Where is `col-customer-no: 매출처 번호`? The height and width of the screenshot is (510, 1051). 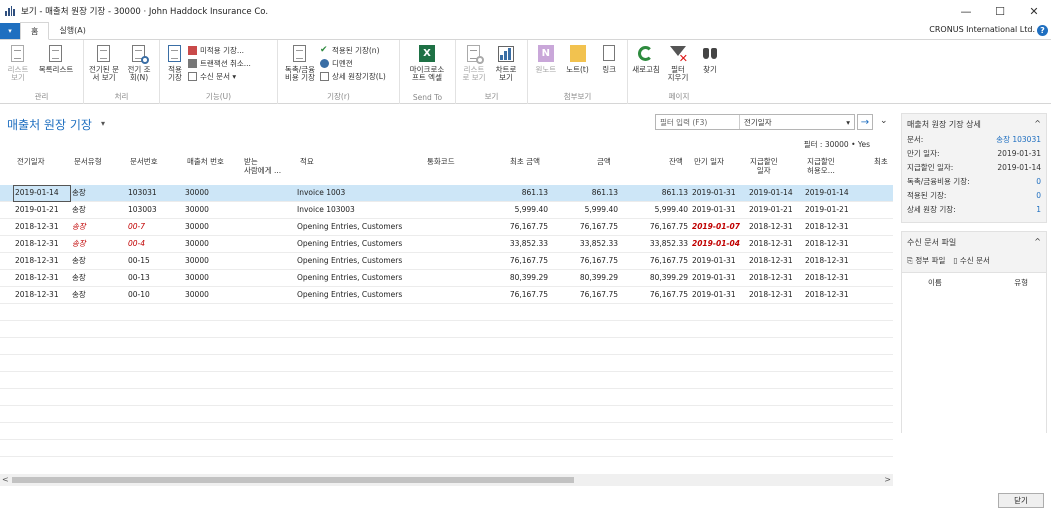
col-customer-no: 매출처 번호 is located at coordinates (205, 161).